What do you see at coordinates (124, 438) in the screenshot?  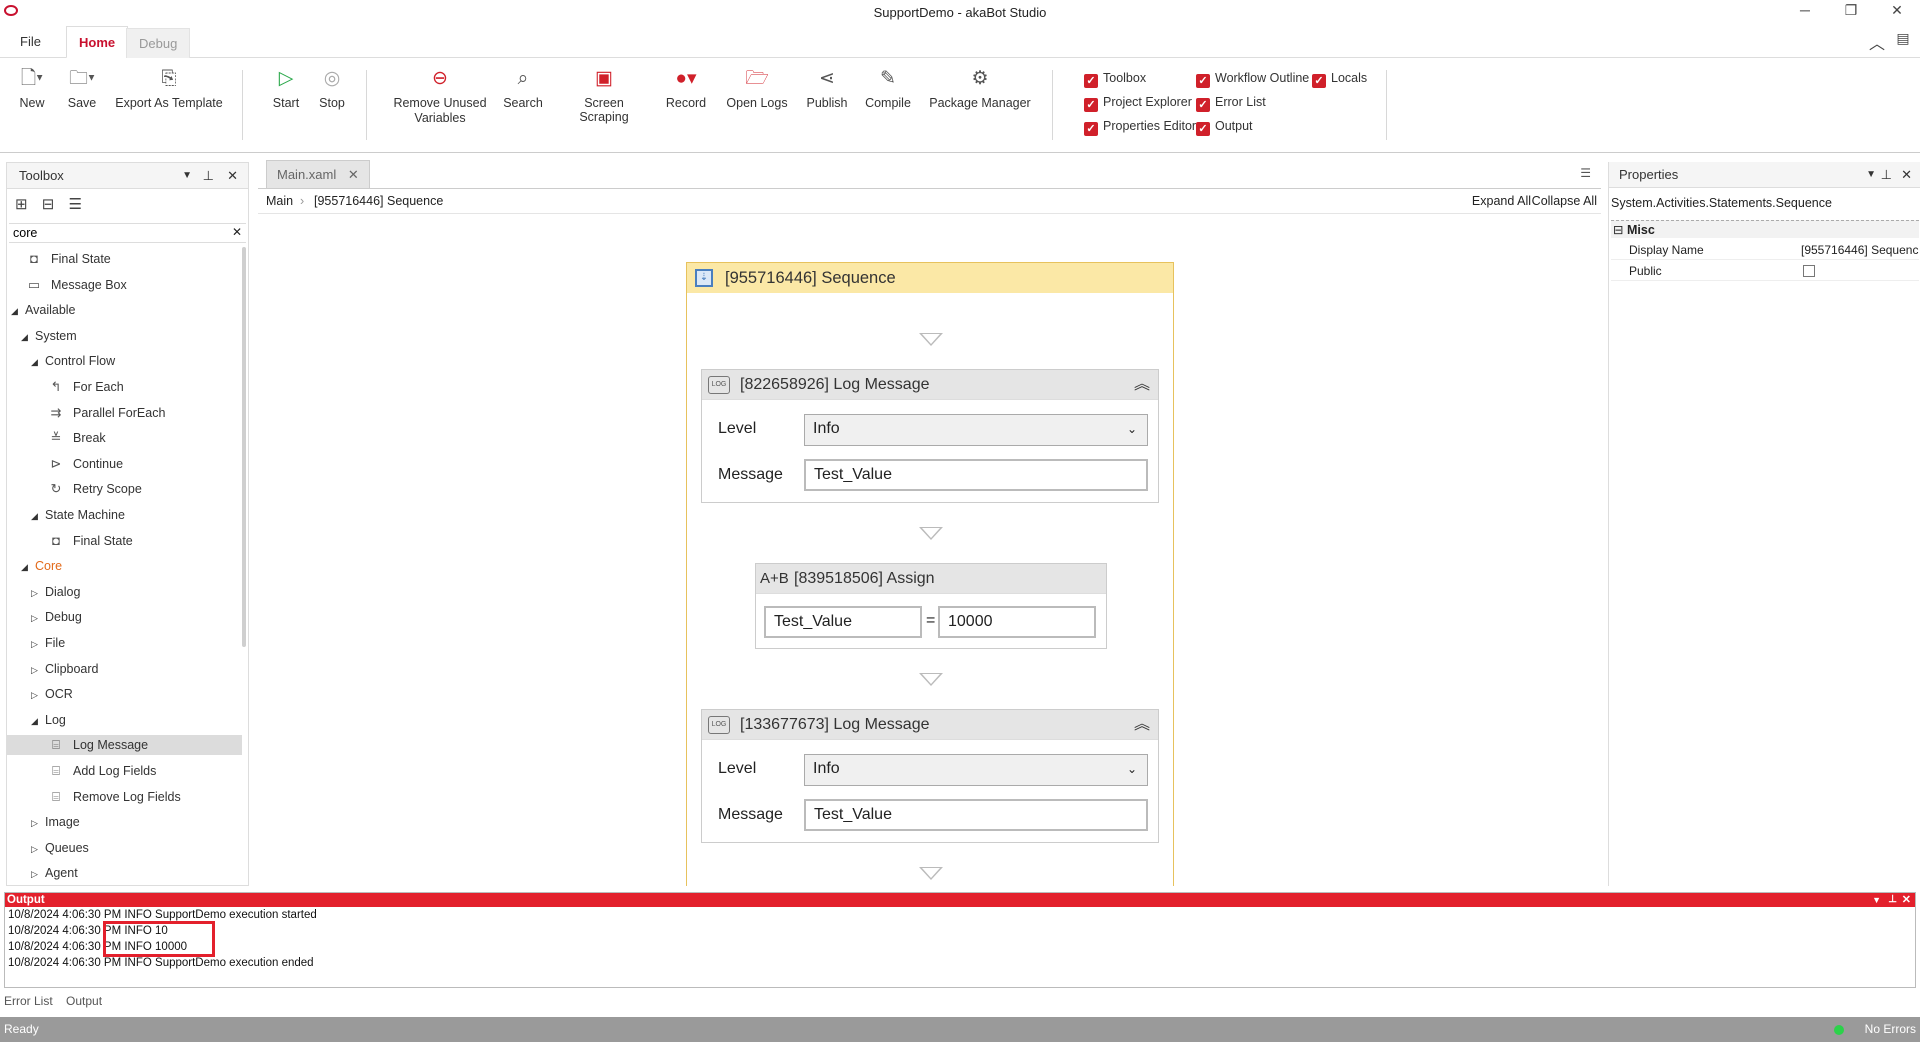 I see `toolbox-item: ≚ Break` at bounding box center [124, 438].